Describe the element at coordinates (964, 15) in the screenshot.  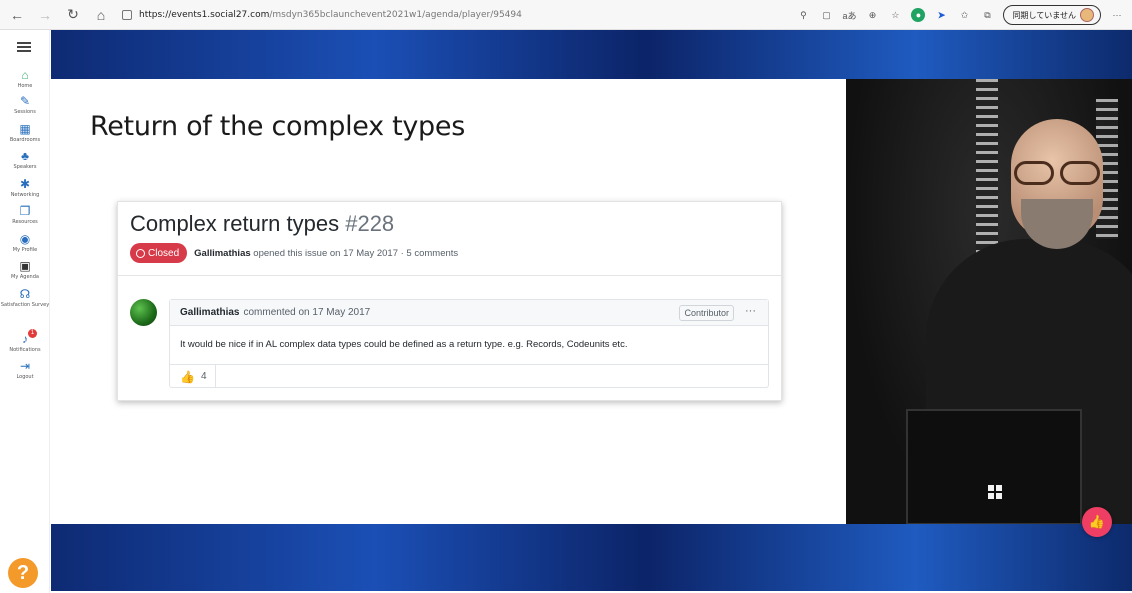
I see `favorites-icon: ✩` at that location.